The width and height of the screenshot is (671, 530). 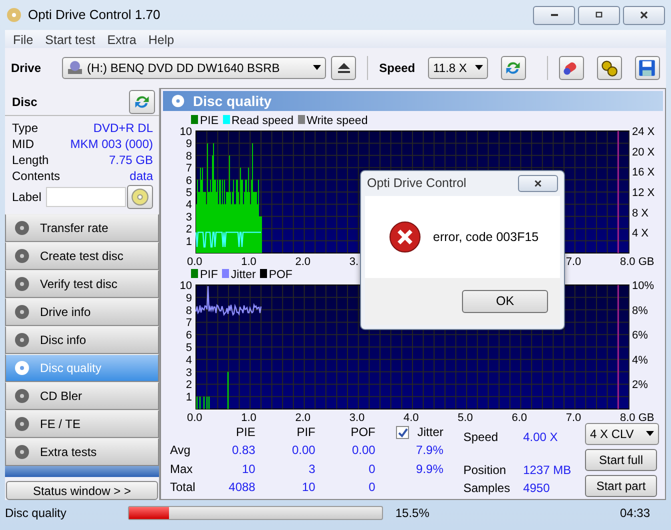 What do you see at coordinates (82, 396) in the screenshot?
I see `nav-button: CD Bler` at bounding box center [82, 396].